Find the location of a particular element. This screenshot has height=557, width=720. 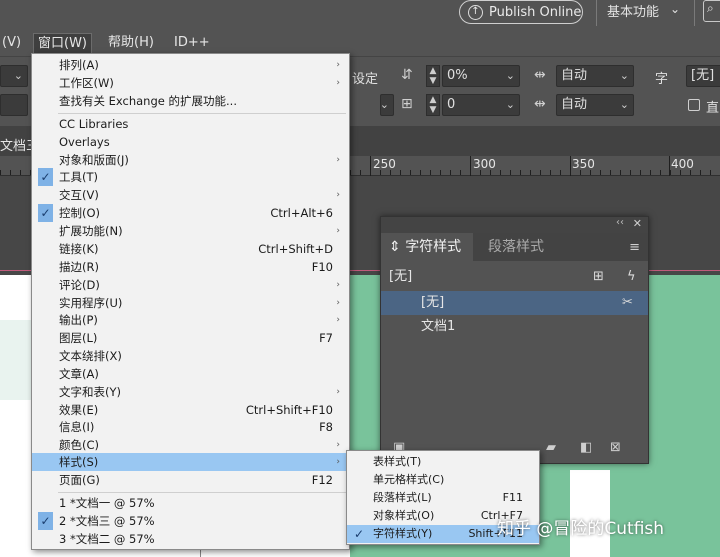

menu-item-extensions: 扩展功能(N) › is located at coordinates (190, 231).